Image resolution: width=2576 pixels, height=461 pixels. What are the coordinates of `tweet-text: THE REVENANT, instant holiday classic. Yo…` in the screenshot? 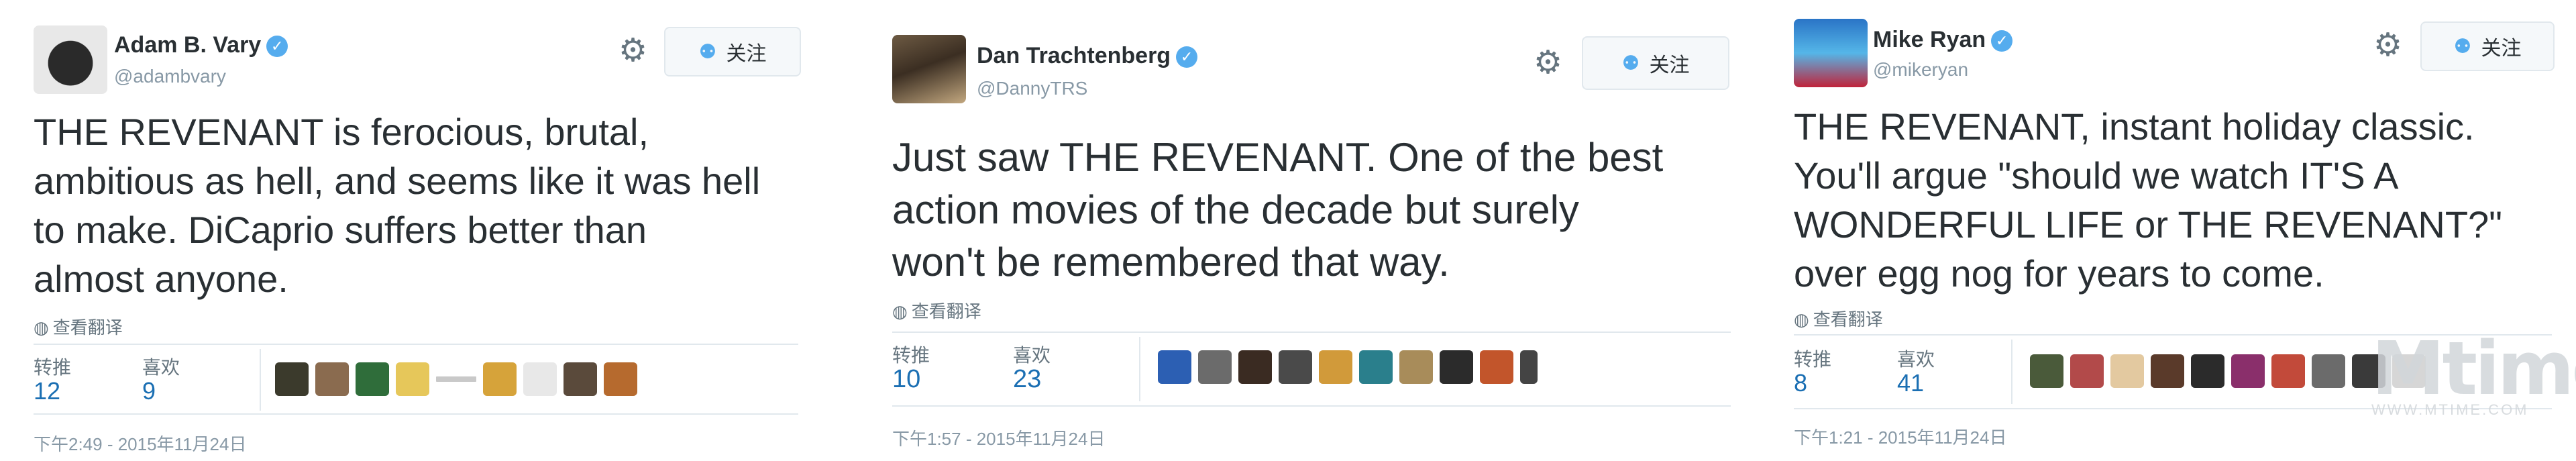 It's located at (2148, 200).